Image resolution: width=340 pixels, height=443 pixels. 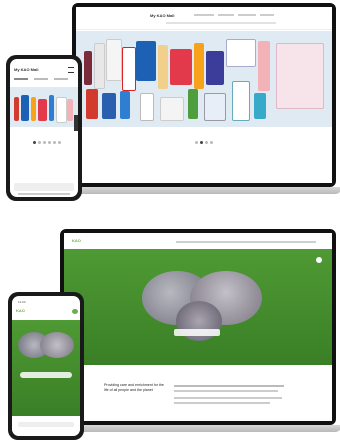 What do you see at coordinates (76, 123) in the screenshot?
I see `phone-side-tab` at bounding box center [76, 123].